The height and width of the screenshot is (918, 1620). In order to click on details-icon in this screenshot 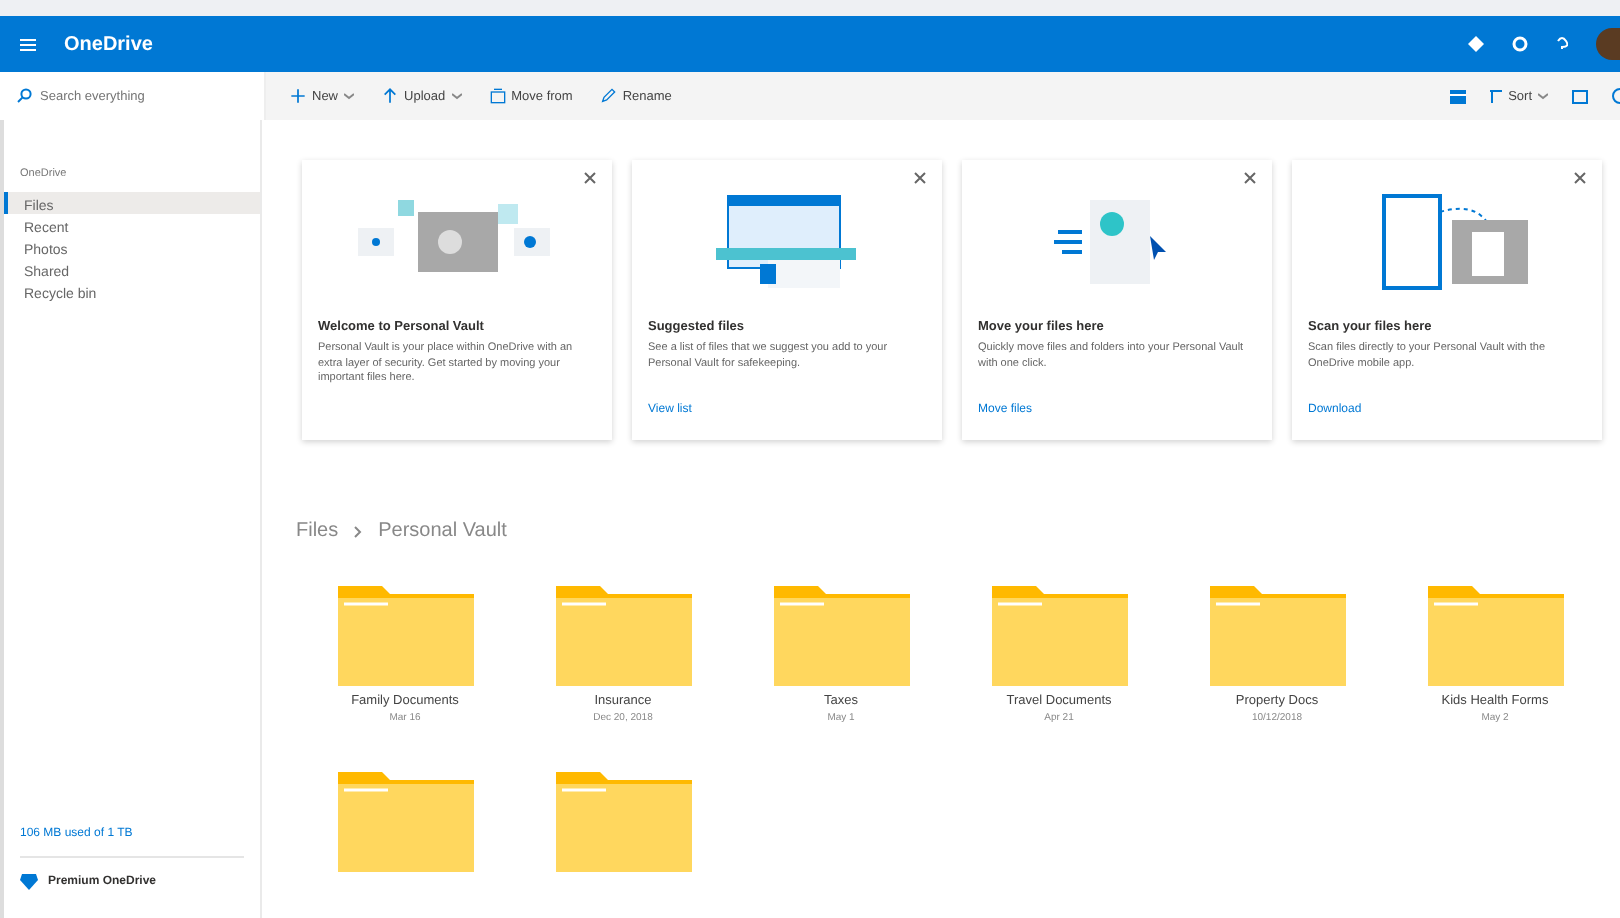, I will do `click(1580, 96)`.